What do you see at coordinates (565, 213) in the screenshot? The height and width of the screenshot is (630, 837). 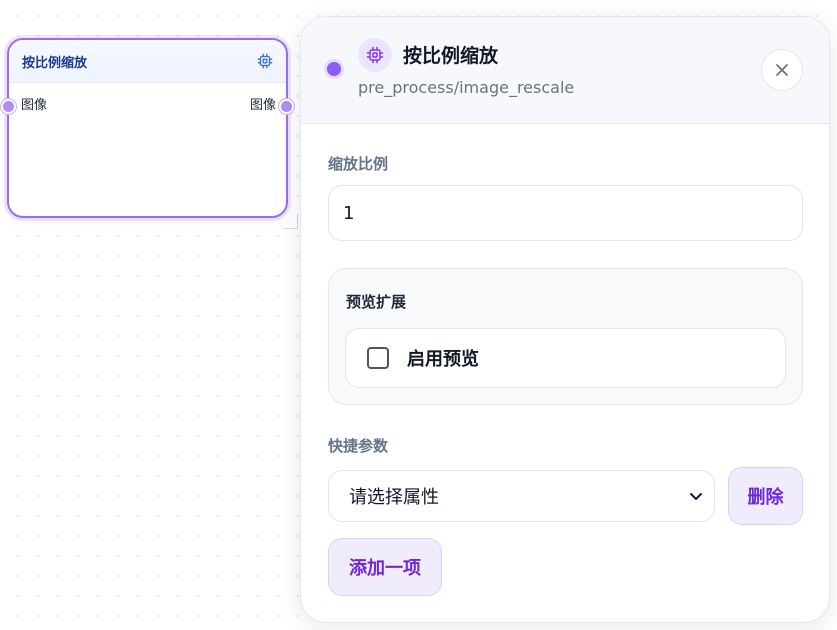 I see `scale-input` at bounding box center [565, 213].